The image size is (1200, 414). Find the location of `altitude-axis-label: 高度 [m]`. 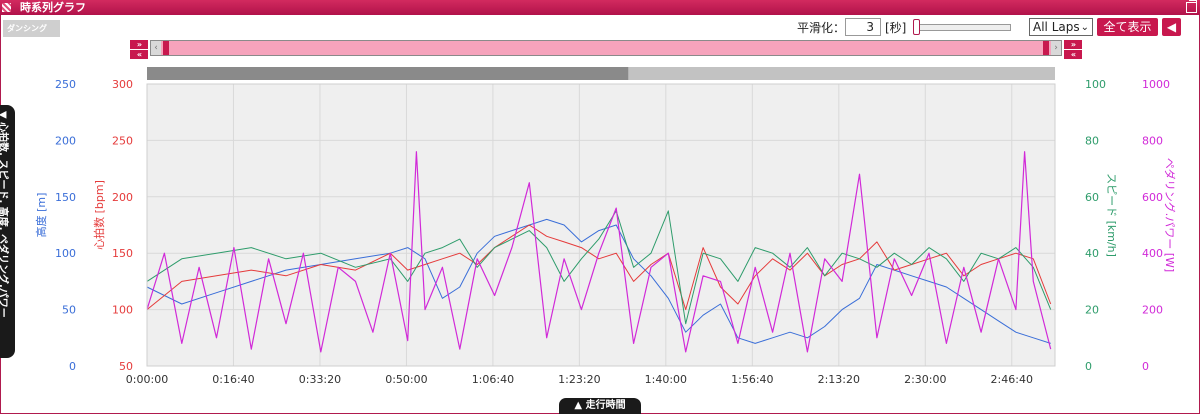

altitude-axis-label: 高度 [m] is located at coordinates (41, 215).